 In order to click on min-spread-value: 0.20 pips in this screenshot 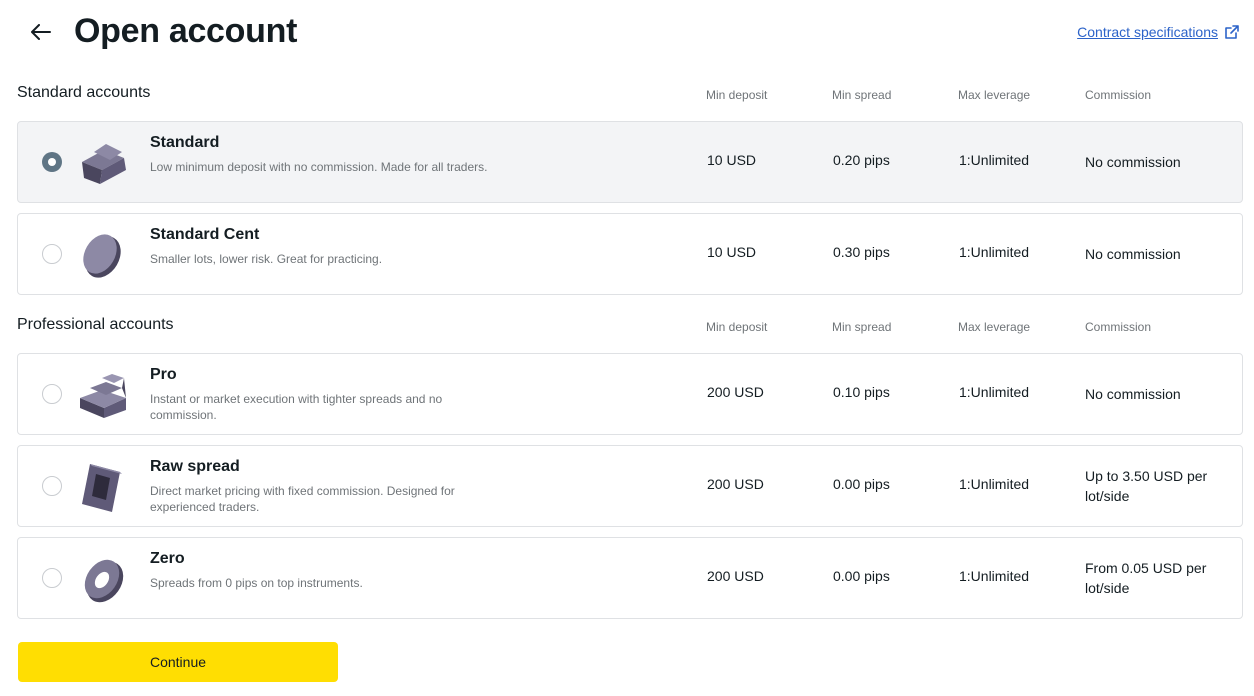, I will do `click(861, 160)`.